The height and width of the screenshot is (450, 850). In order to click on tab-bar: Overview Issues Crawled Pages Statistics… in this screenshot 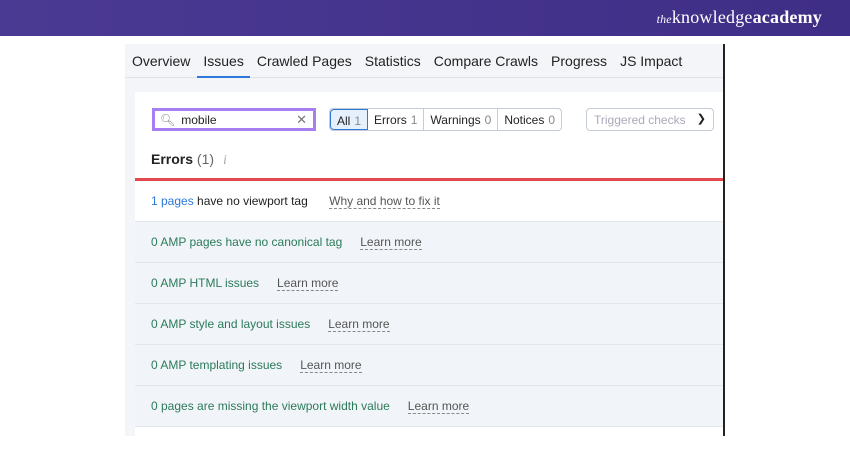, I will do `click(424, 61)`.